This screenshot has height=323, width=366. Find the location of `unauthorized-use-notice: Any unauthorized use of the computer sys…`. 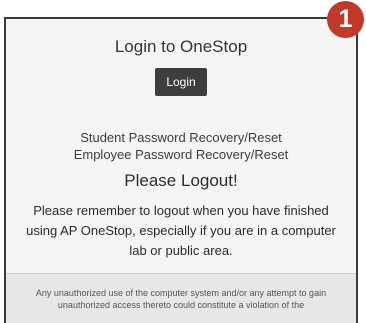

unauthorized-use-notice: Any unauthorized use of the computer sys… is located at coordinates (181, 298).